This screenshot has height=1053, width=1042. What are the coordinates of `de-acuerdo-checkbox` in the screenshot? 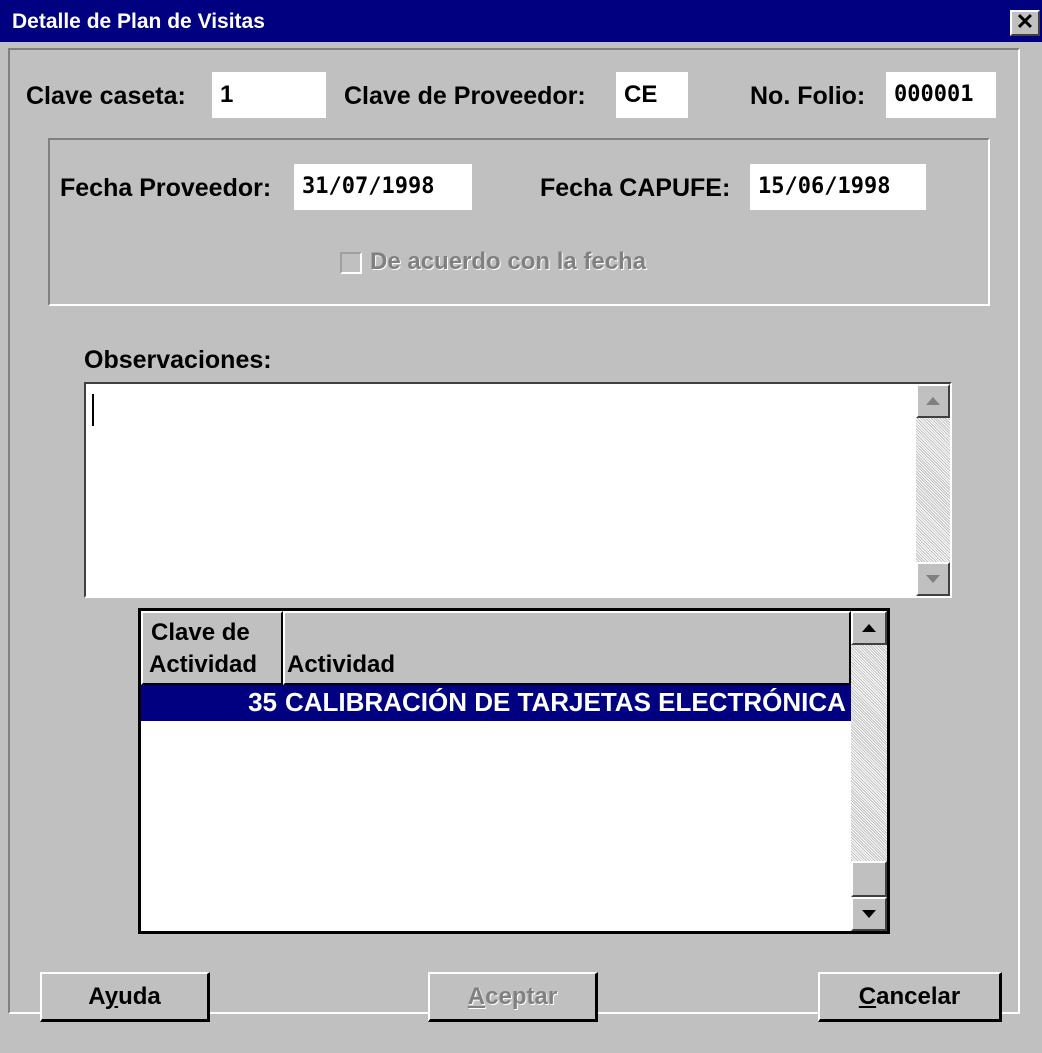 It's located at (351, 263).